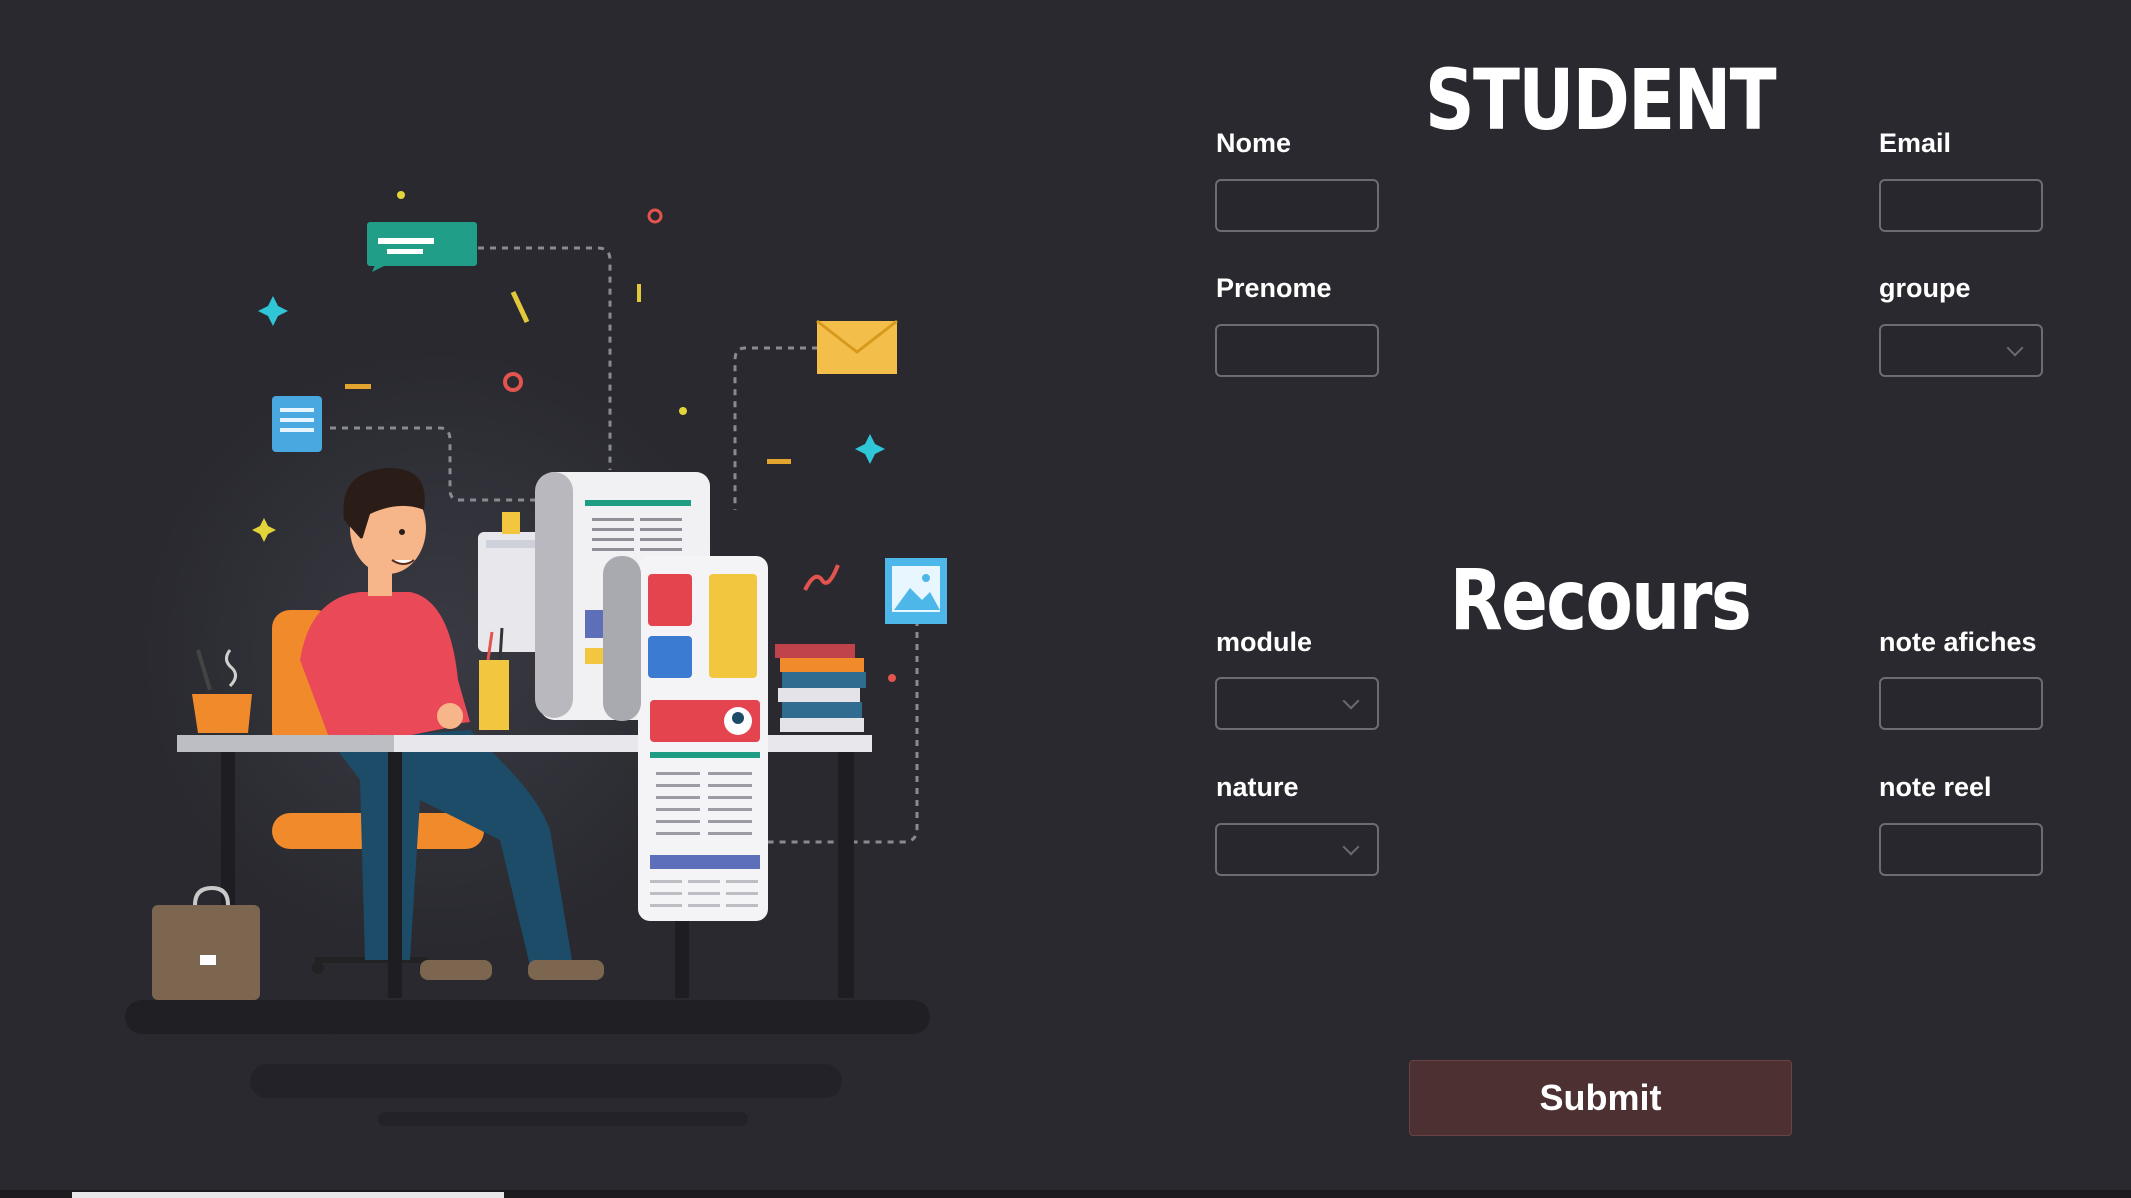 This screenshot has width=2131, height=1198. What do you see at coordinates (1961, 703) in the screenshot?
I see `note-affiches-input` at bounding box center [1961, 703].